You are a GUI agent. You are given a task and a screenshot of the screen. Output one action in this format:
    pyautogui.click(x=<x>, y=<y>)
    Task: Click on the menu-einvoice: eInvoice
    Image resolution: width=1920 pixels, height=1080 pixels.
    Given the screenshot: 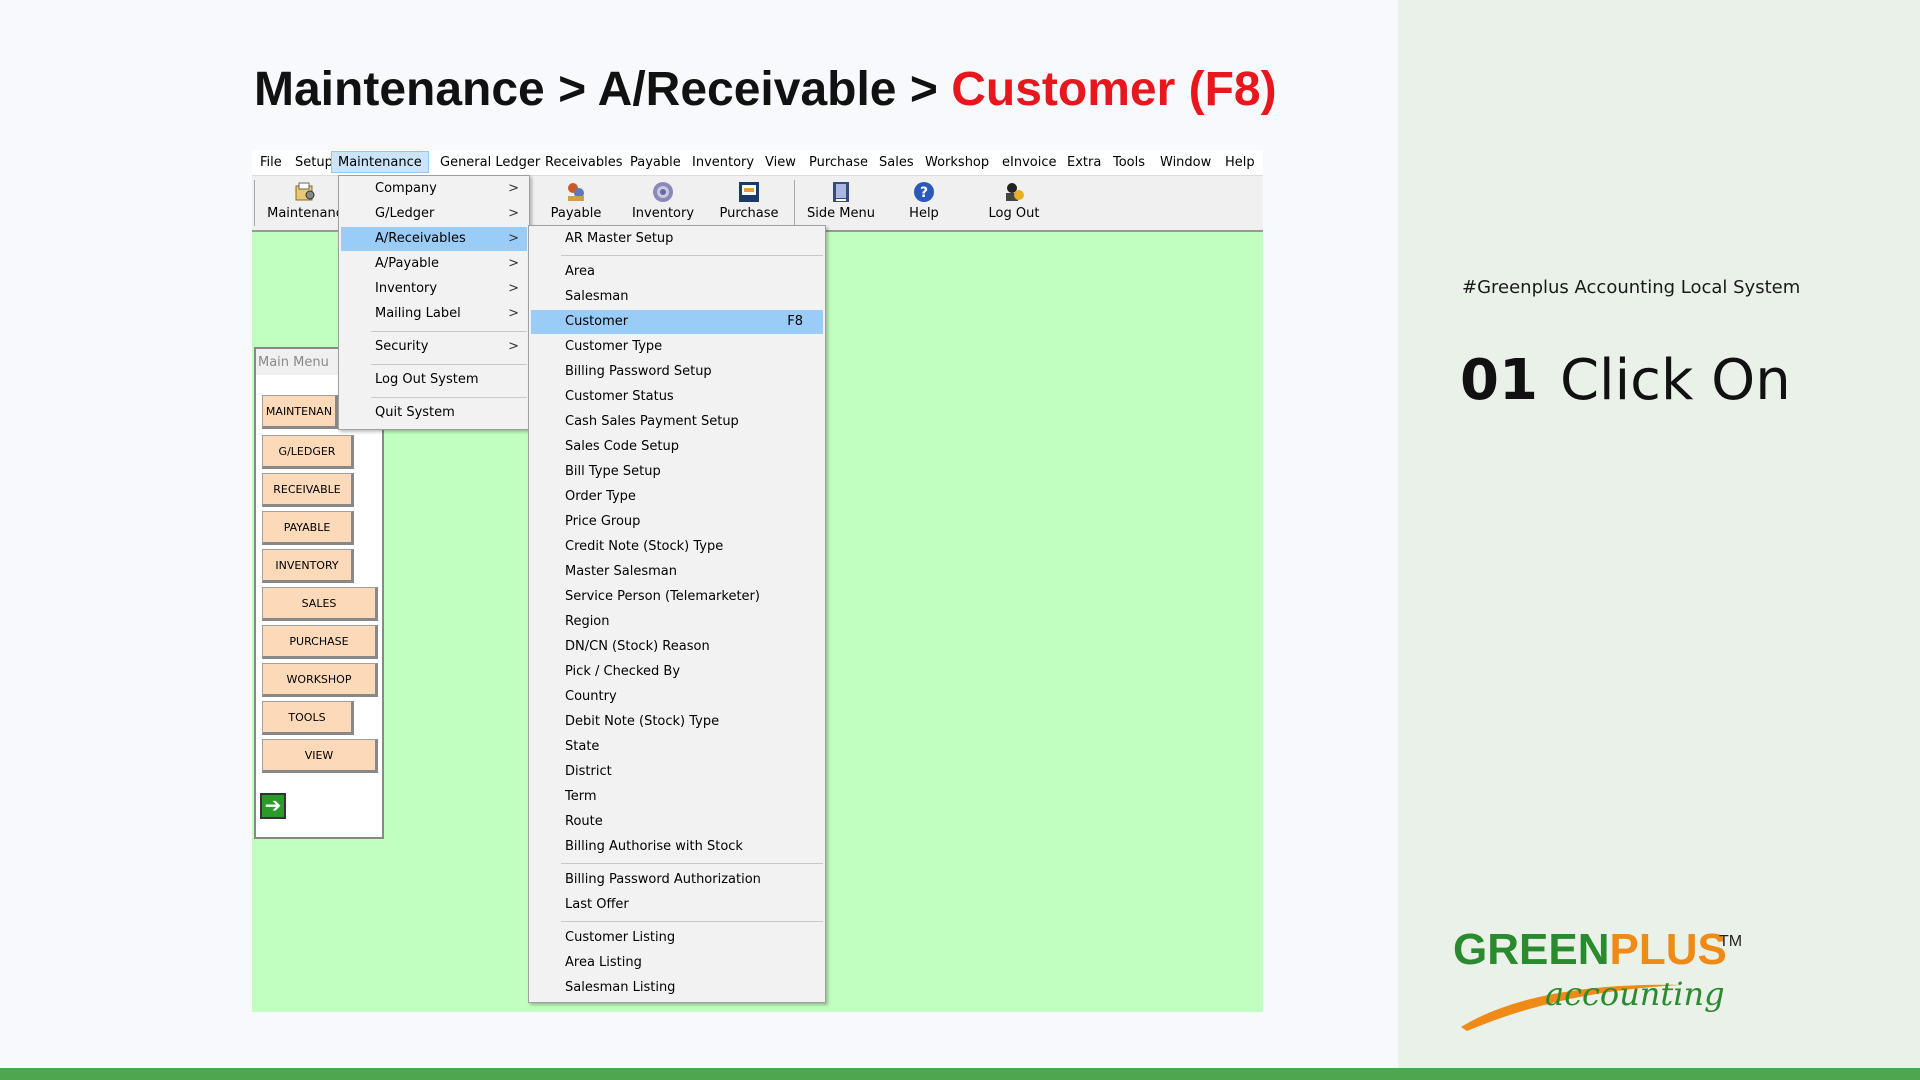 What is the action you would take?
    pyautogui.click(x=1029, y=162)
    